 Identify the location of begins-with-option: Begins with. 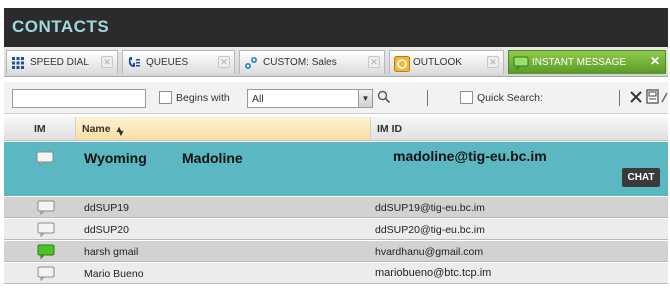
(194, 97).